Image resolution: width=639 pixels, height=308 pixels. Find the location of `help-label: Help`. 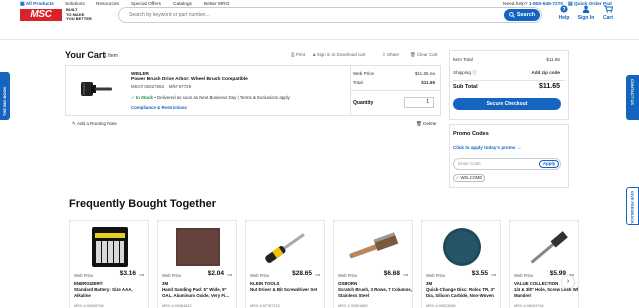

help-label: Help is located at coordinates (564, 18).